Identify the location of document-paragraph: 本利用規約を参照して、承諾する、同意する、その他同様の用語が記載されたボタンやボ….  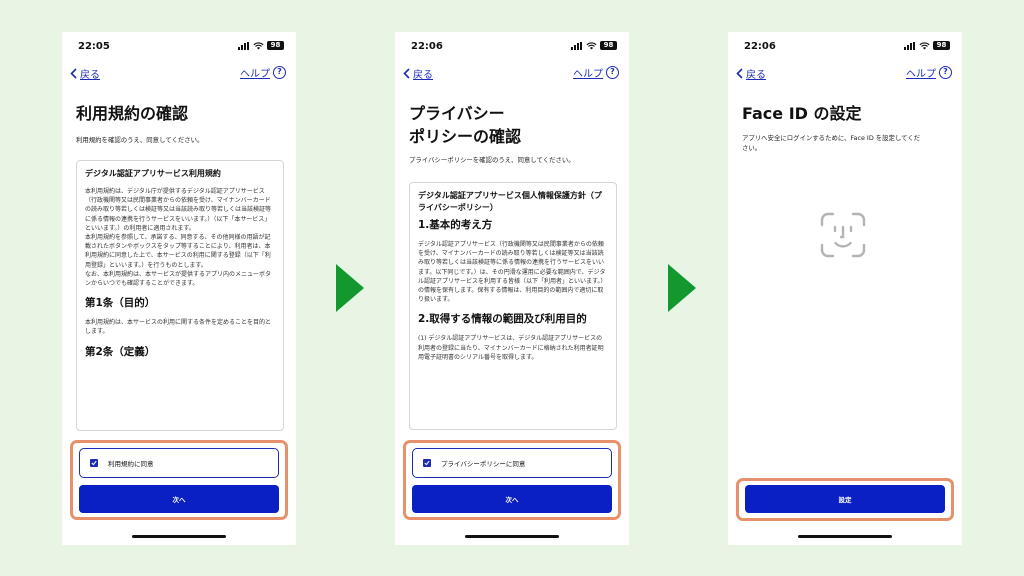
(178, 251).